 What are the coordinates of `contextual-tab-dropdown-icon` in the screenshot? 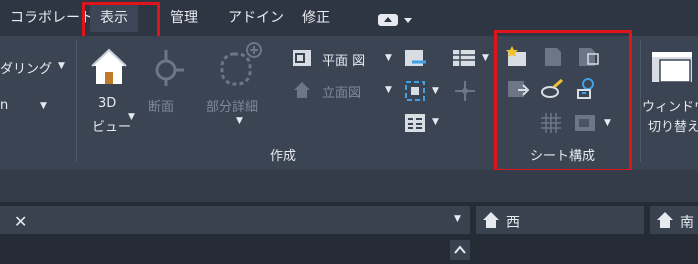 It's located at (396, 21).